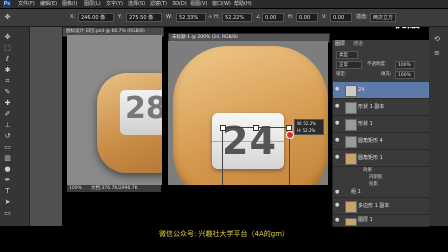  What do you see at coordinates (273, 17) in the screenshot?
I see `angle-field: 0.00` at bounding box center [273, 17].